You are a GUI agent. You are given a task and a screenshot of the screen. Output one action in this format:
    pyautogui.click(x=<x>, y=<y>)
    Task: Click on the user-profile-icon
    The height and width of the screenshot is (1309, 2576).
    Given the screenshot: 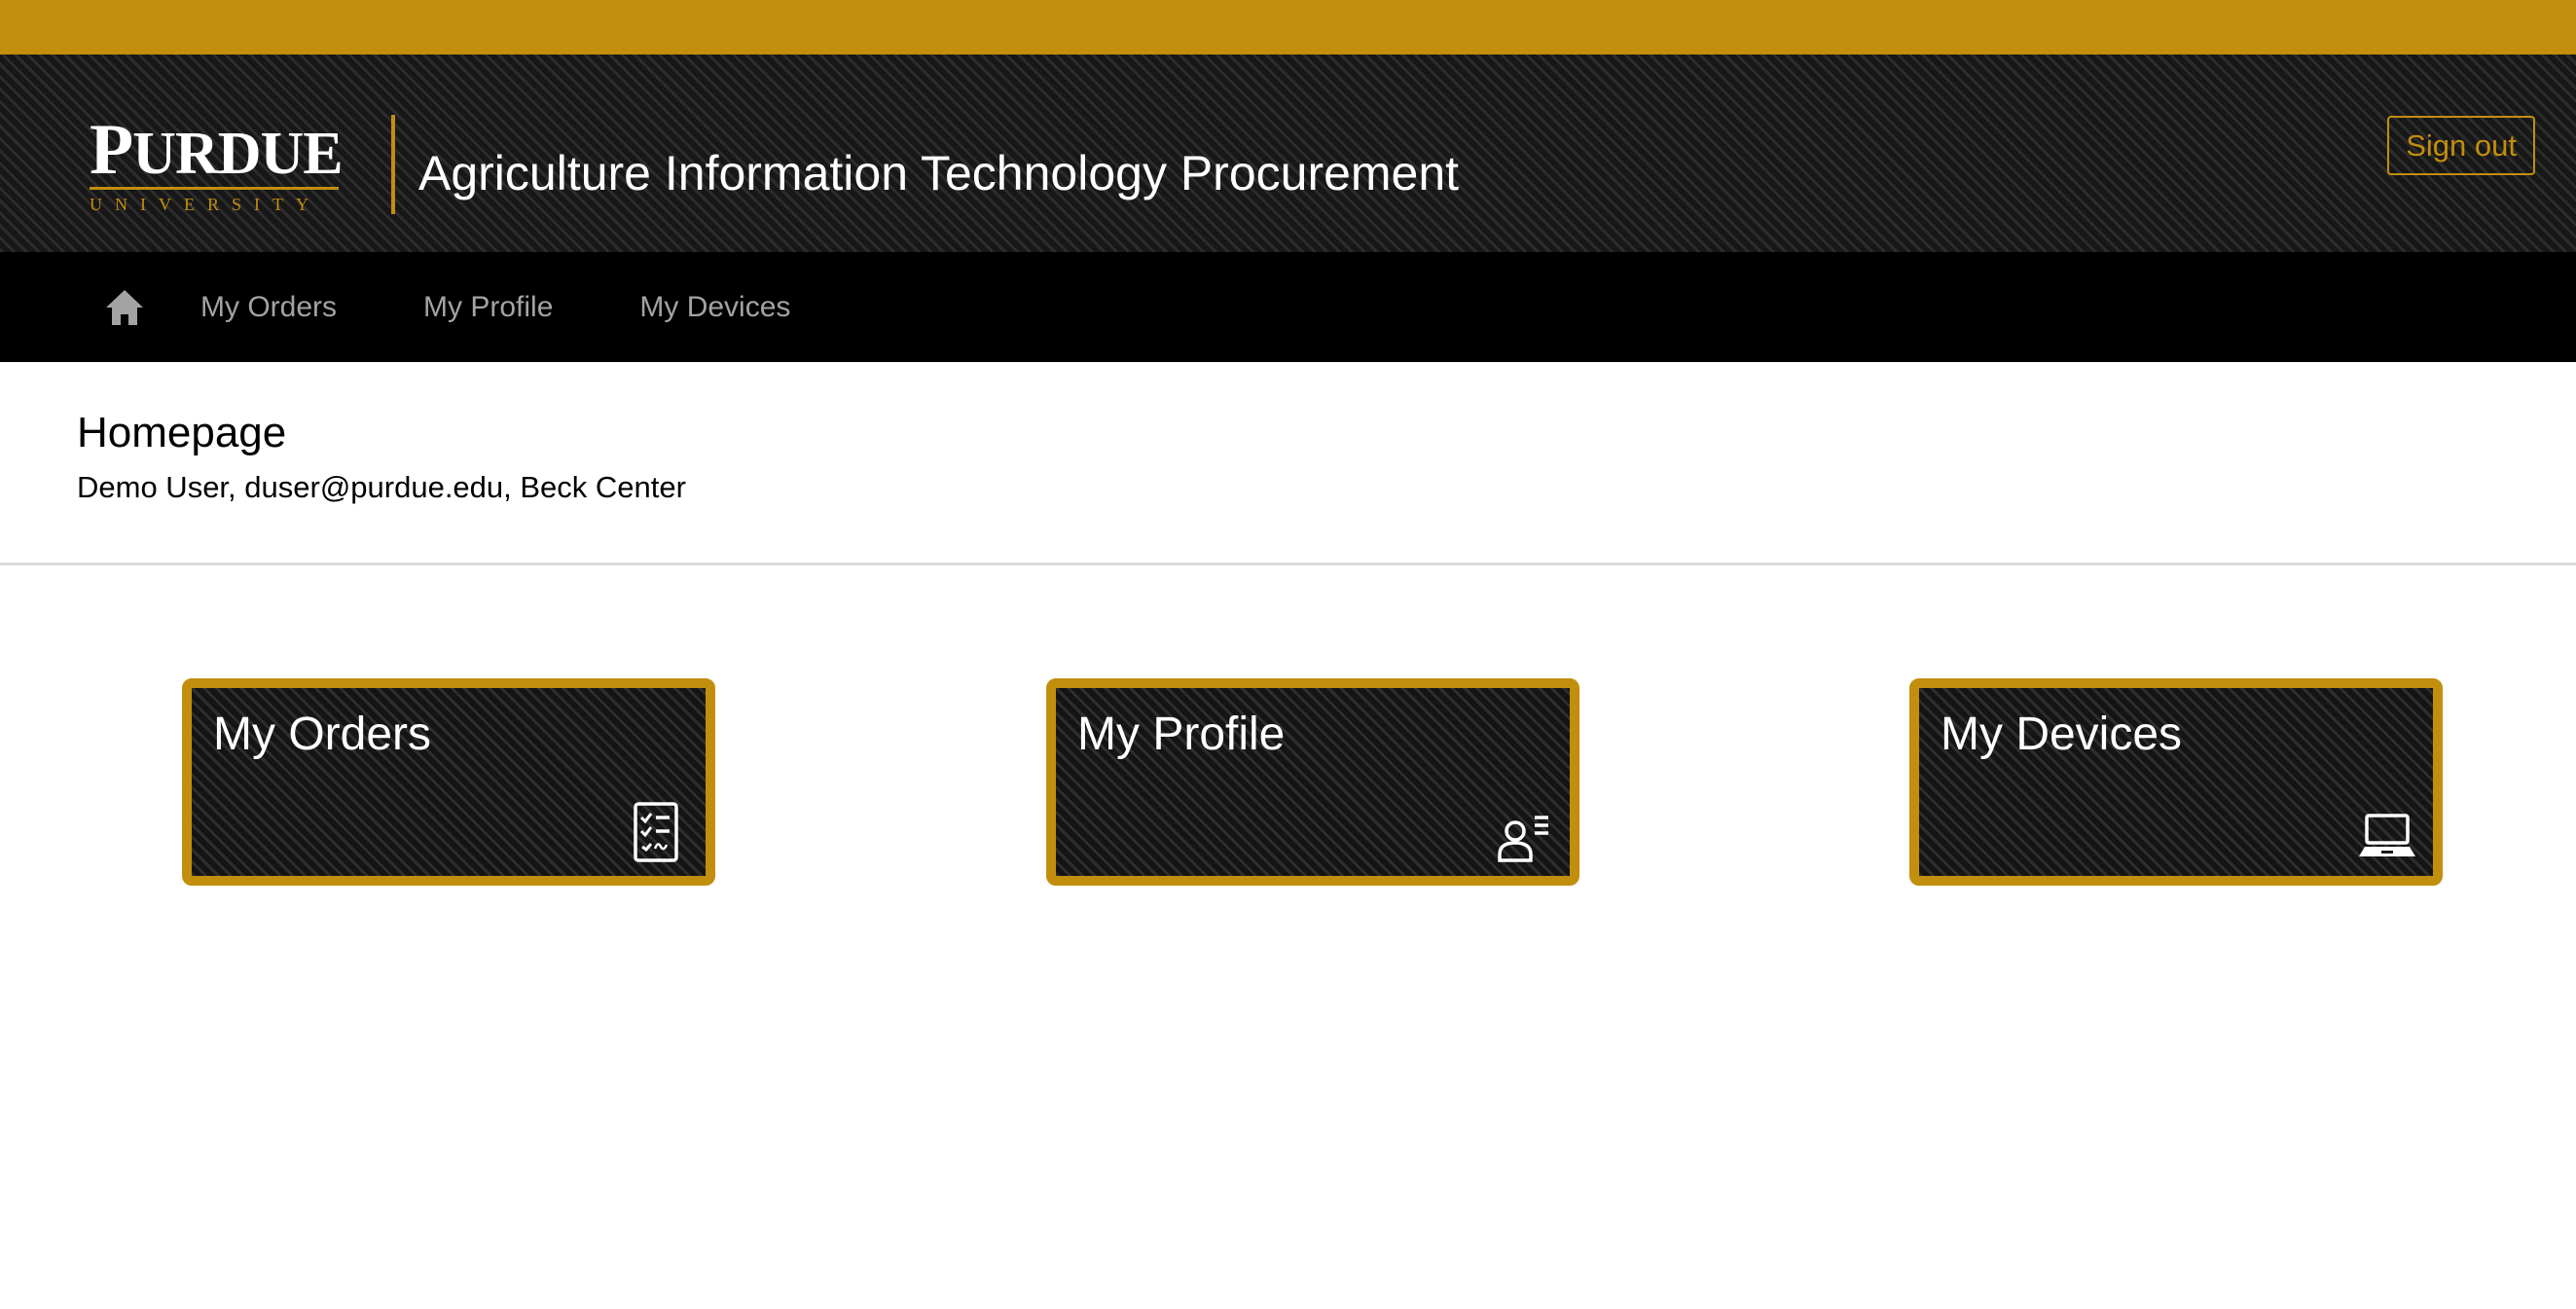 What is the action you would take?
    pyautogui.click(x=1523, y=839)
    